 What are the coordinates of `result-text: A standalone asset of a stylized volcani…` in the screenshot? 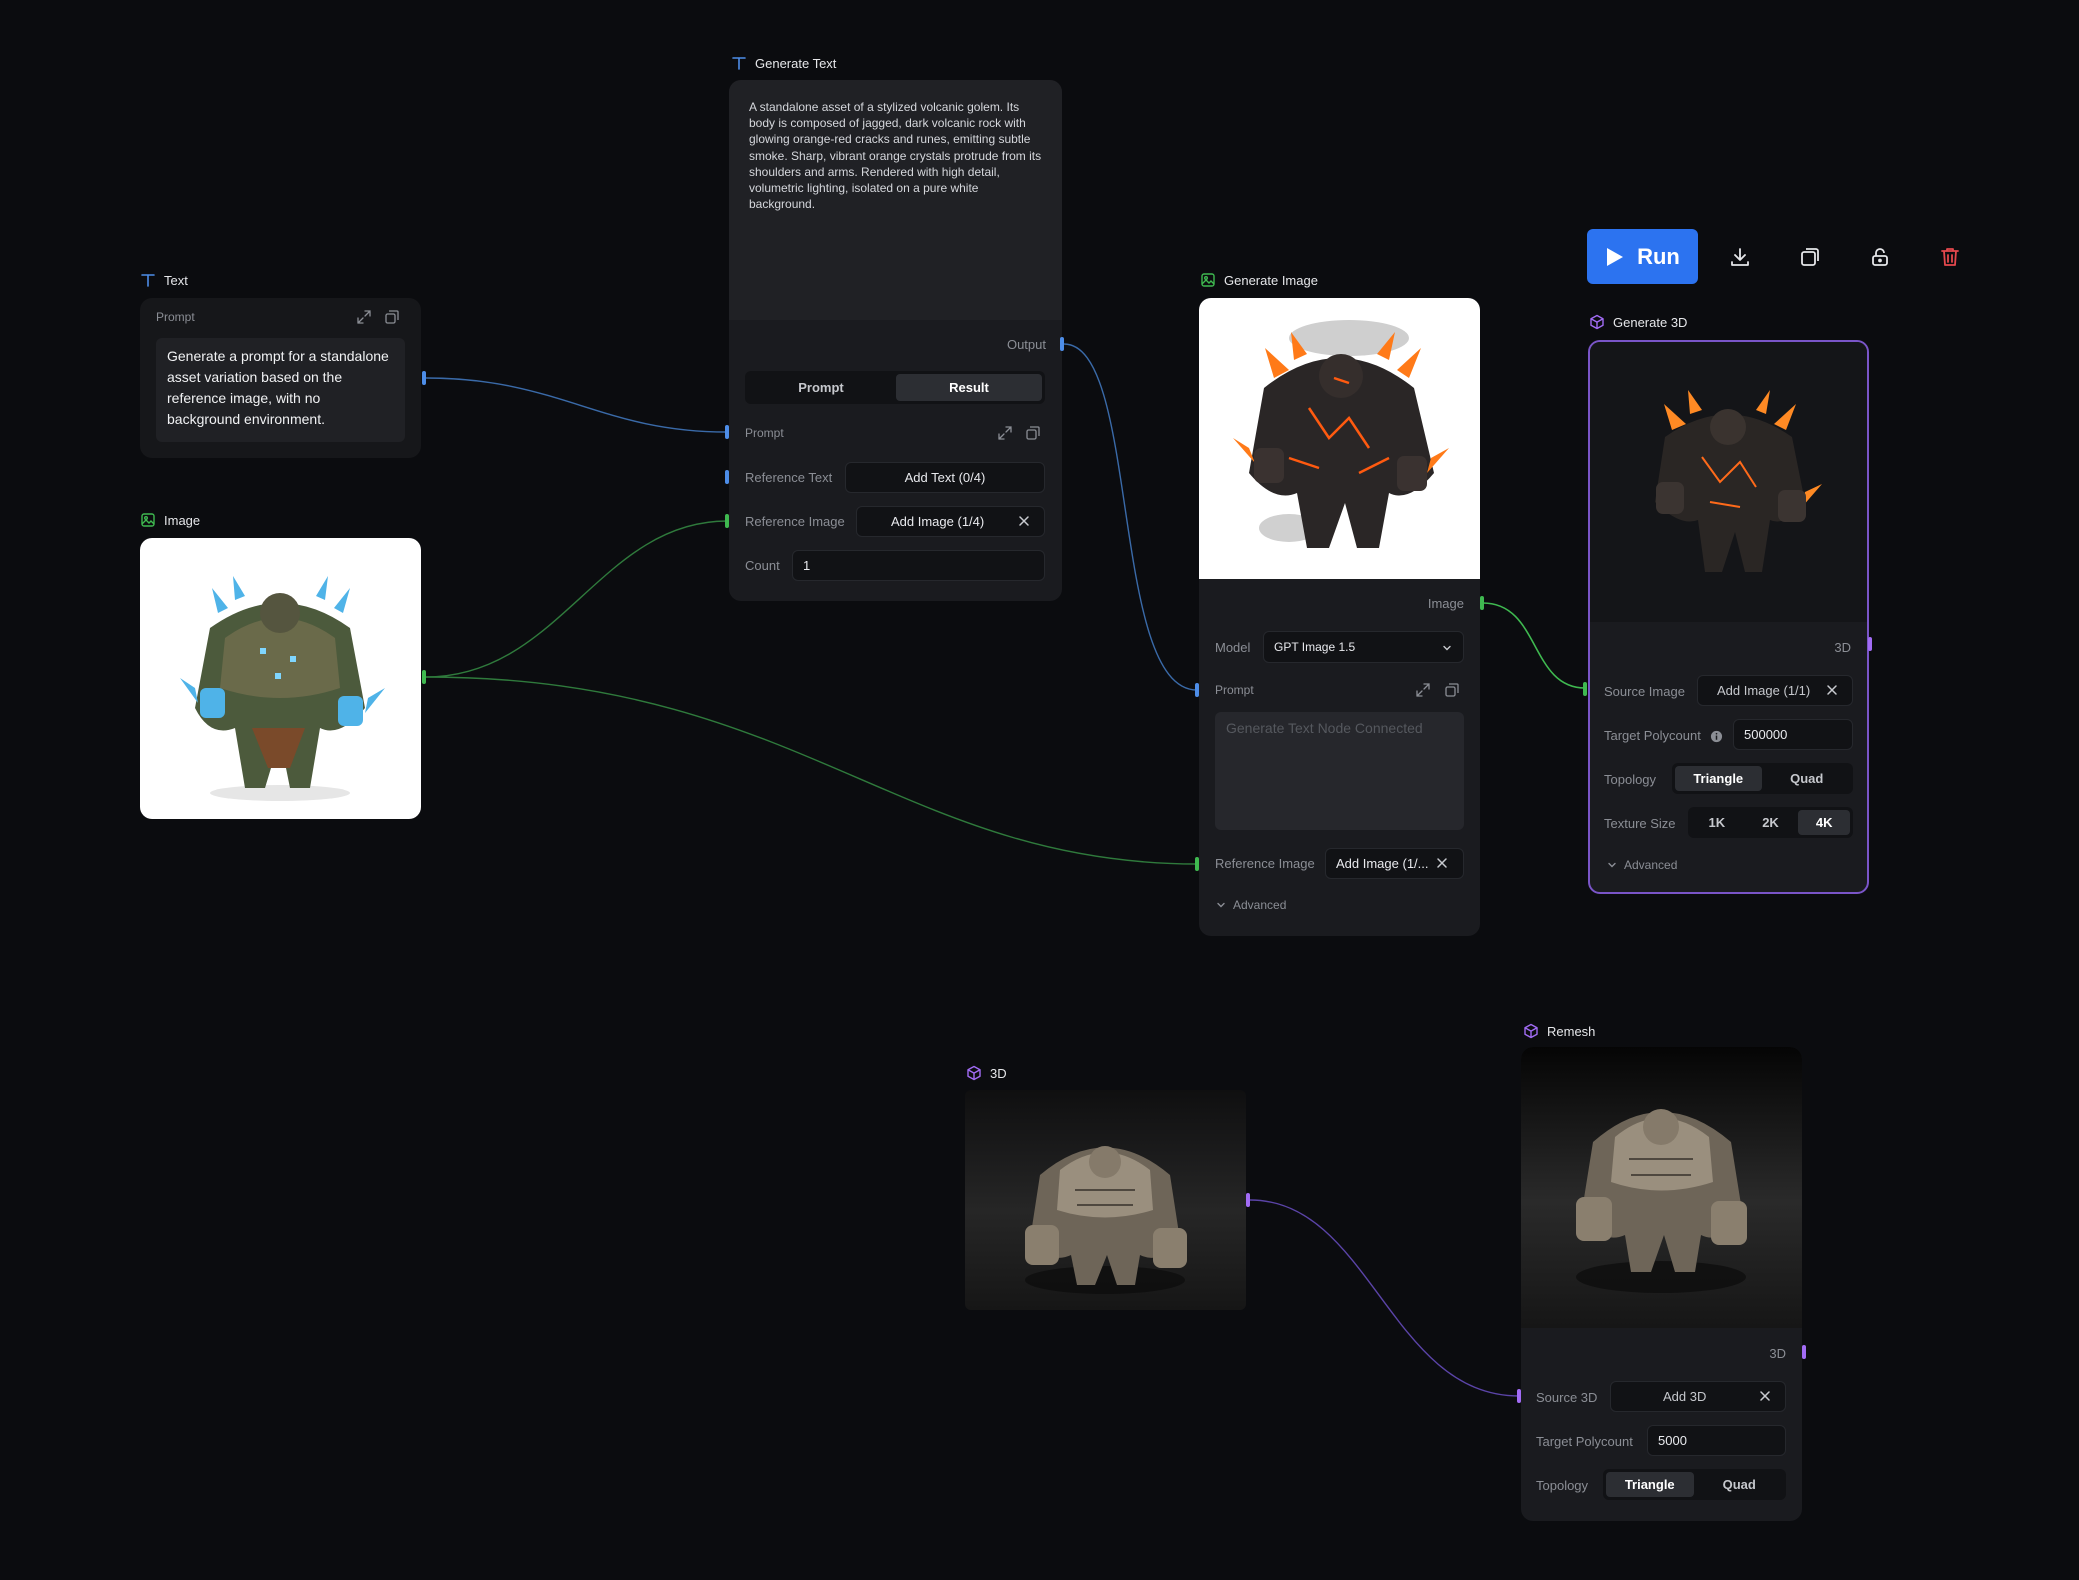 It's located at (895, 156).